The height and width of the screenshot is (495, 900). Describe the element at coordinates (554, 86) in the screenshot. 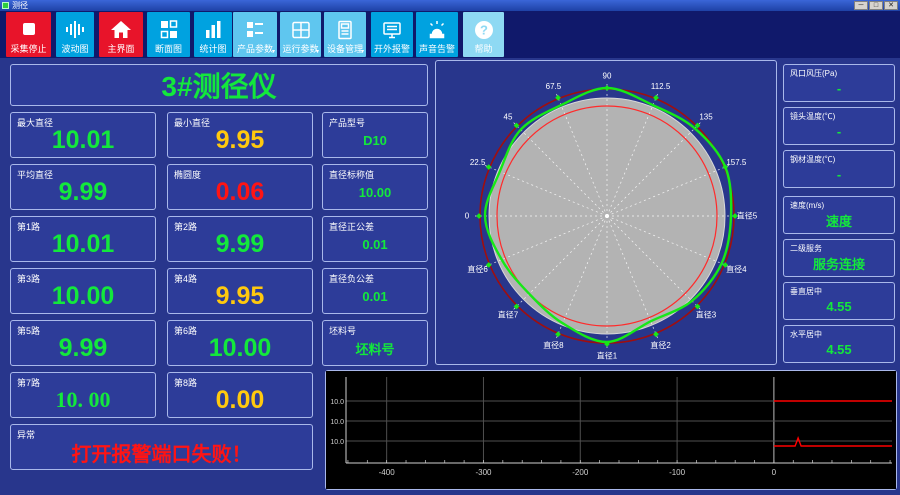

I see `svg-text: 67.5` at that location.